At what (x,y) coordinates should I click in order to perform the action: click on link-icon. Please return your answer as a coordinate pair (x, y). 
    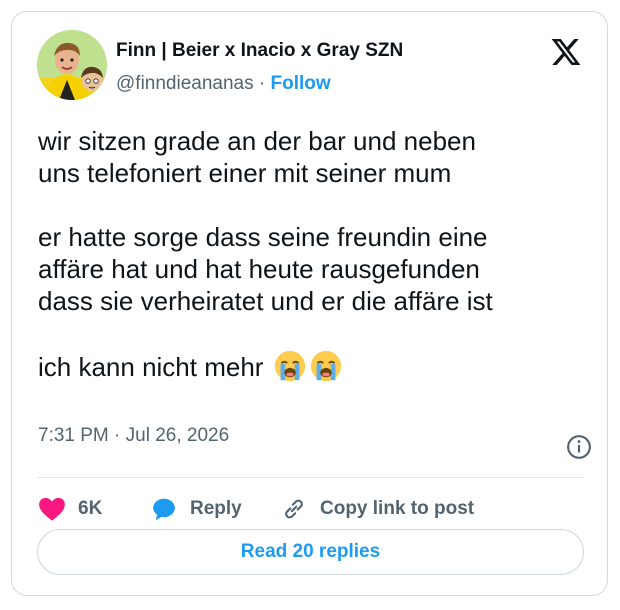
    Looking at the image, I should click on (294, 509).